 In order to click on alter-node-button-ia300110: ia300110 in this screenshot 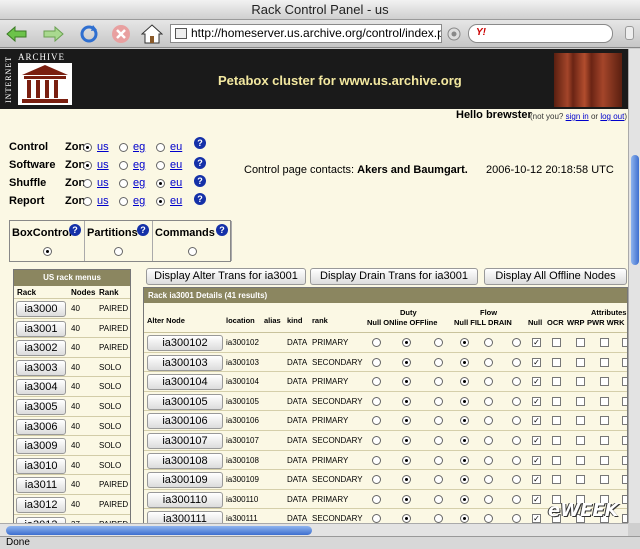, I will do `click(185, 499)`.